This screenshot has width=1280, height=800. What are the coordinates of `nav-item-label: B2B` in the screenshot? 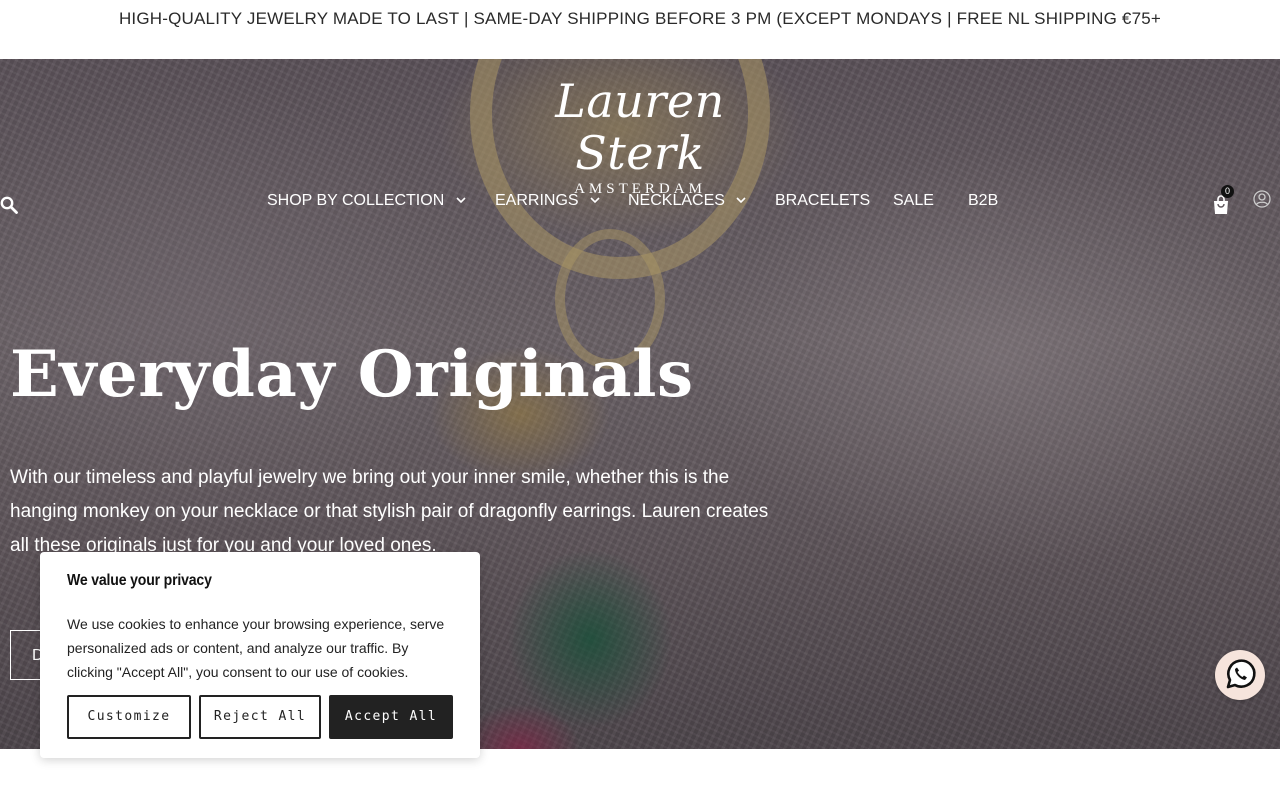 It's located at (983, 200).